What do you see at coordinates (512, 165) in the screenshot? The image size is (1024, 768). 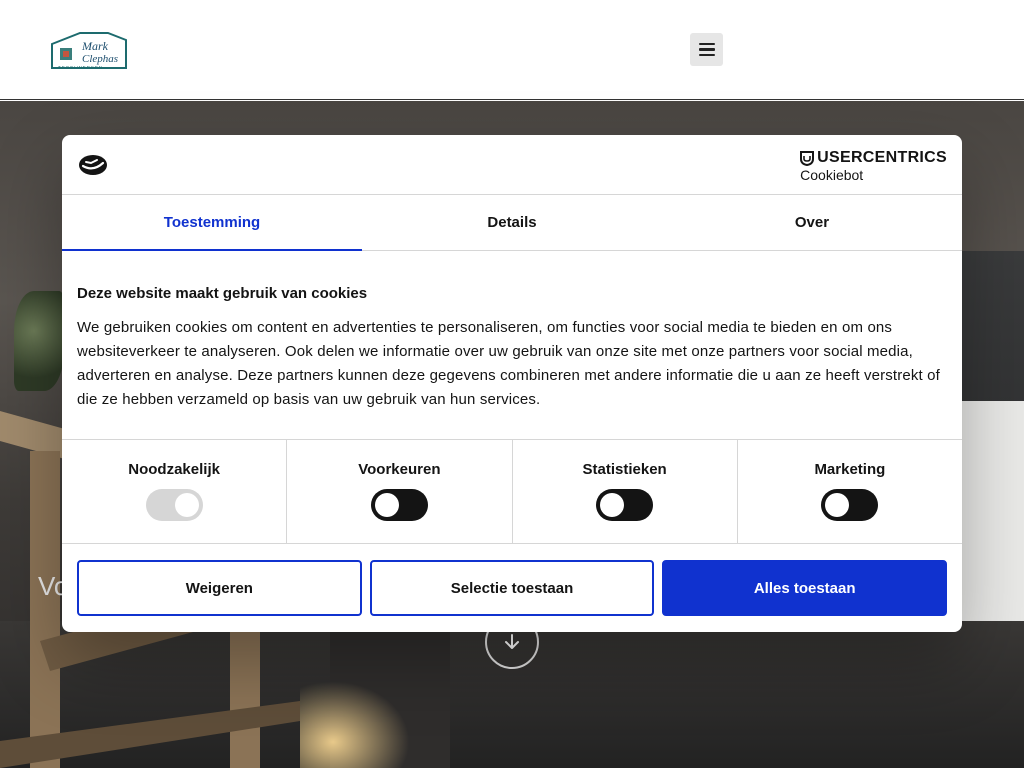 I see `cookie-dialog-header: USERCENTRICS Cookiebot` at bounding box center [512, 165].